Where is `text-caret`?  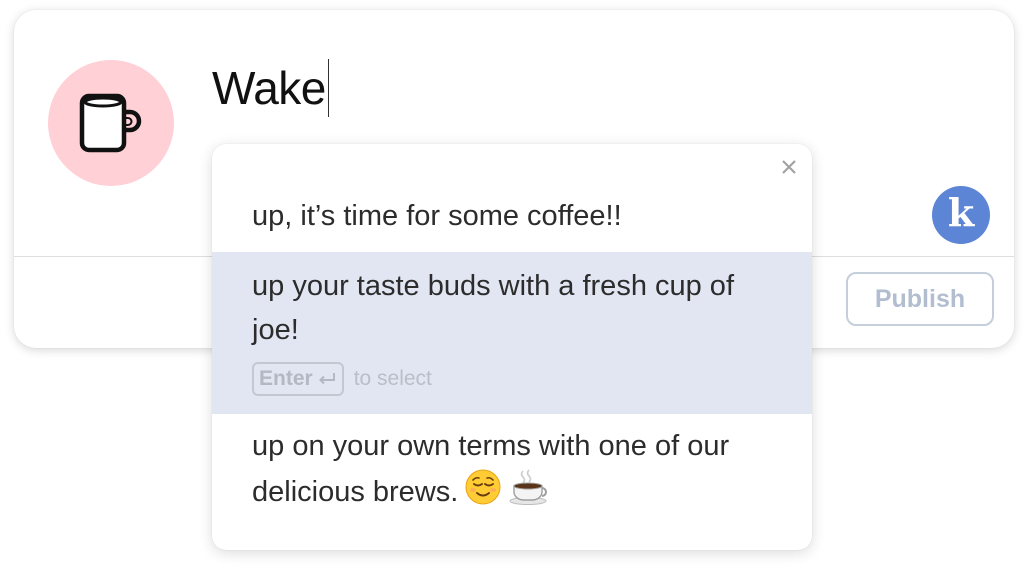
text-caret is located at coordinates (328, 88).